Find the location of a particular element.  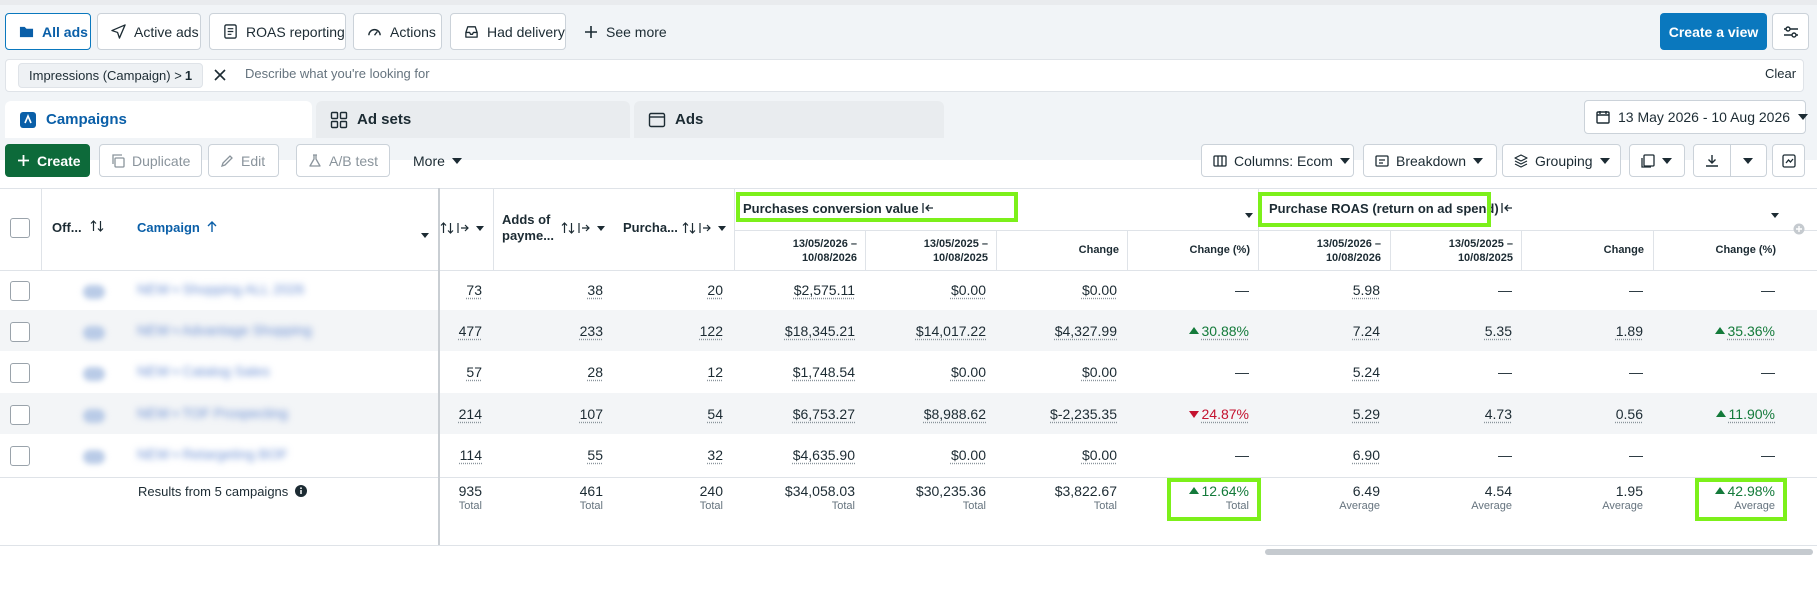

roas-current-header: 13/05/2026 –10/08/2026 is located at coordinates (1321, 251).